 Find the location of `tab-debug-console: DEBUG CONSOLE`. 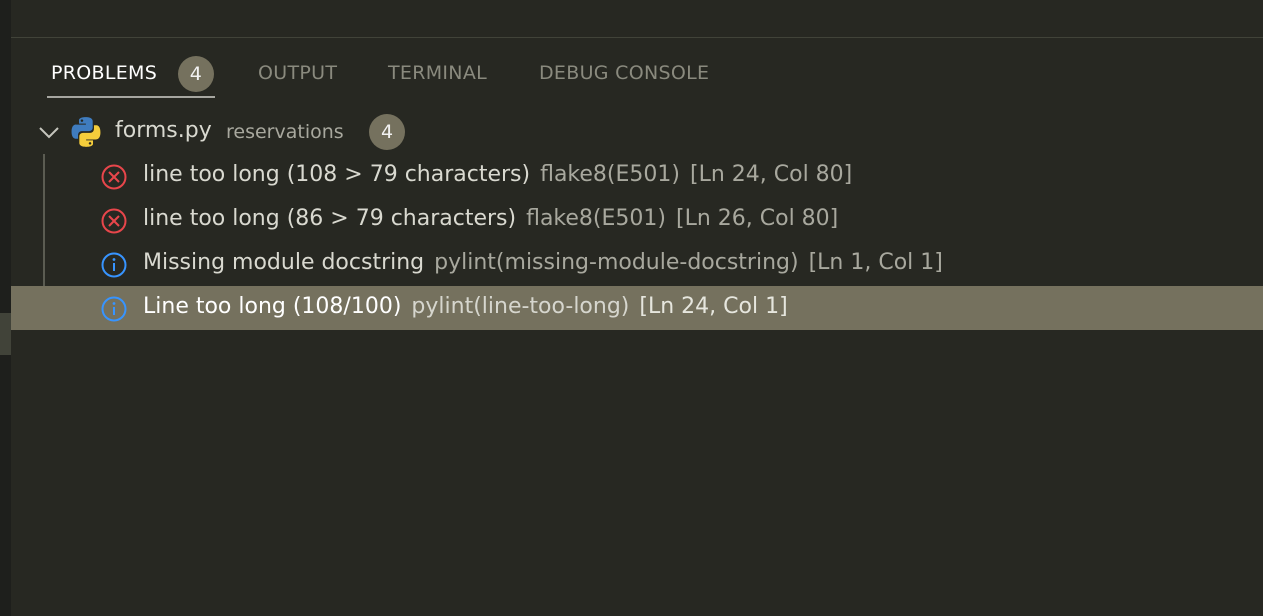

tab-debug-console: DEBUG CONSOLE is located at coordinates (624, 78).